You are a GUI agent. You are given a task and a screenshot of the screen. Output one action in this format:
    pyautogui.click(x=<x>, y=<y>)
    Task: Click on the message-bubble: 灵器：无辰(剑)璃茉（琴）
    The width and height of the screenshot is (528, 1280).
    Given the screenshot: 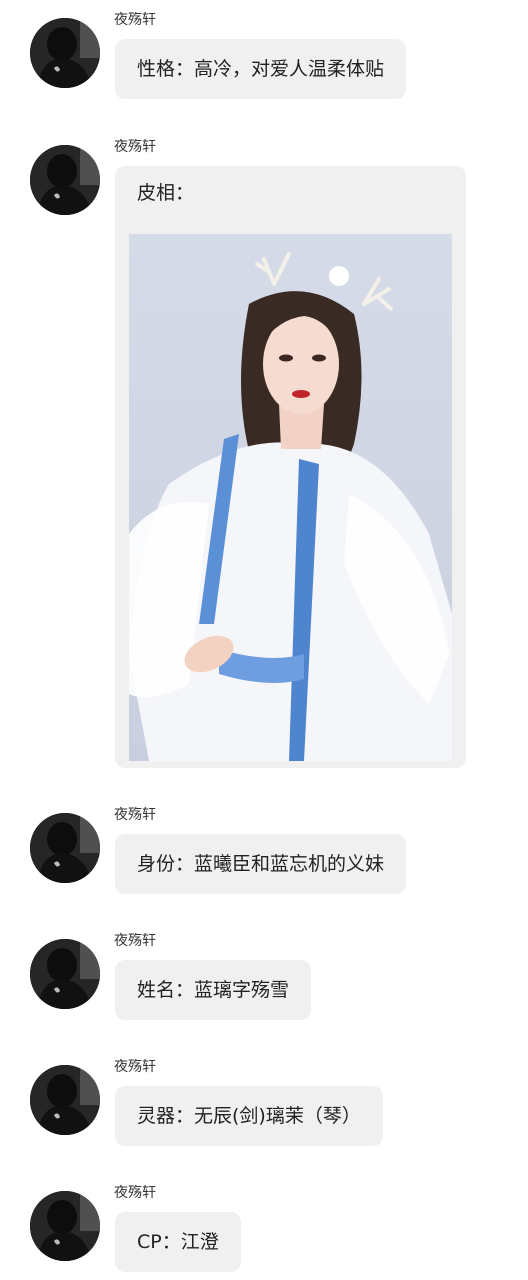 What is the action you would take?
    pyautogui.click(x=249, y=1116)
    